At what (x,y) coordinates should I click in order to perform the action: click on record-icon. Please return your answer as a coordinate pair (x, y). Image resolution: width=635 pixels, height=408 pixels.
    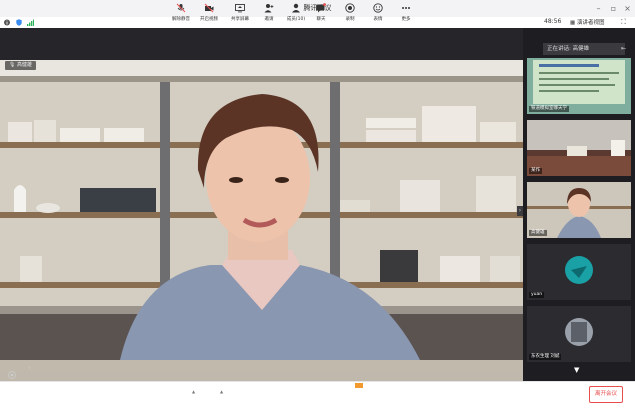
    Looking at the image, I should click on (350, 8).